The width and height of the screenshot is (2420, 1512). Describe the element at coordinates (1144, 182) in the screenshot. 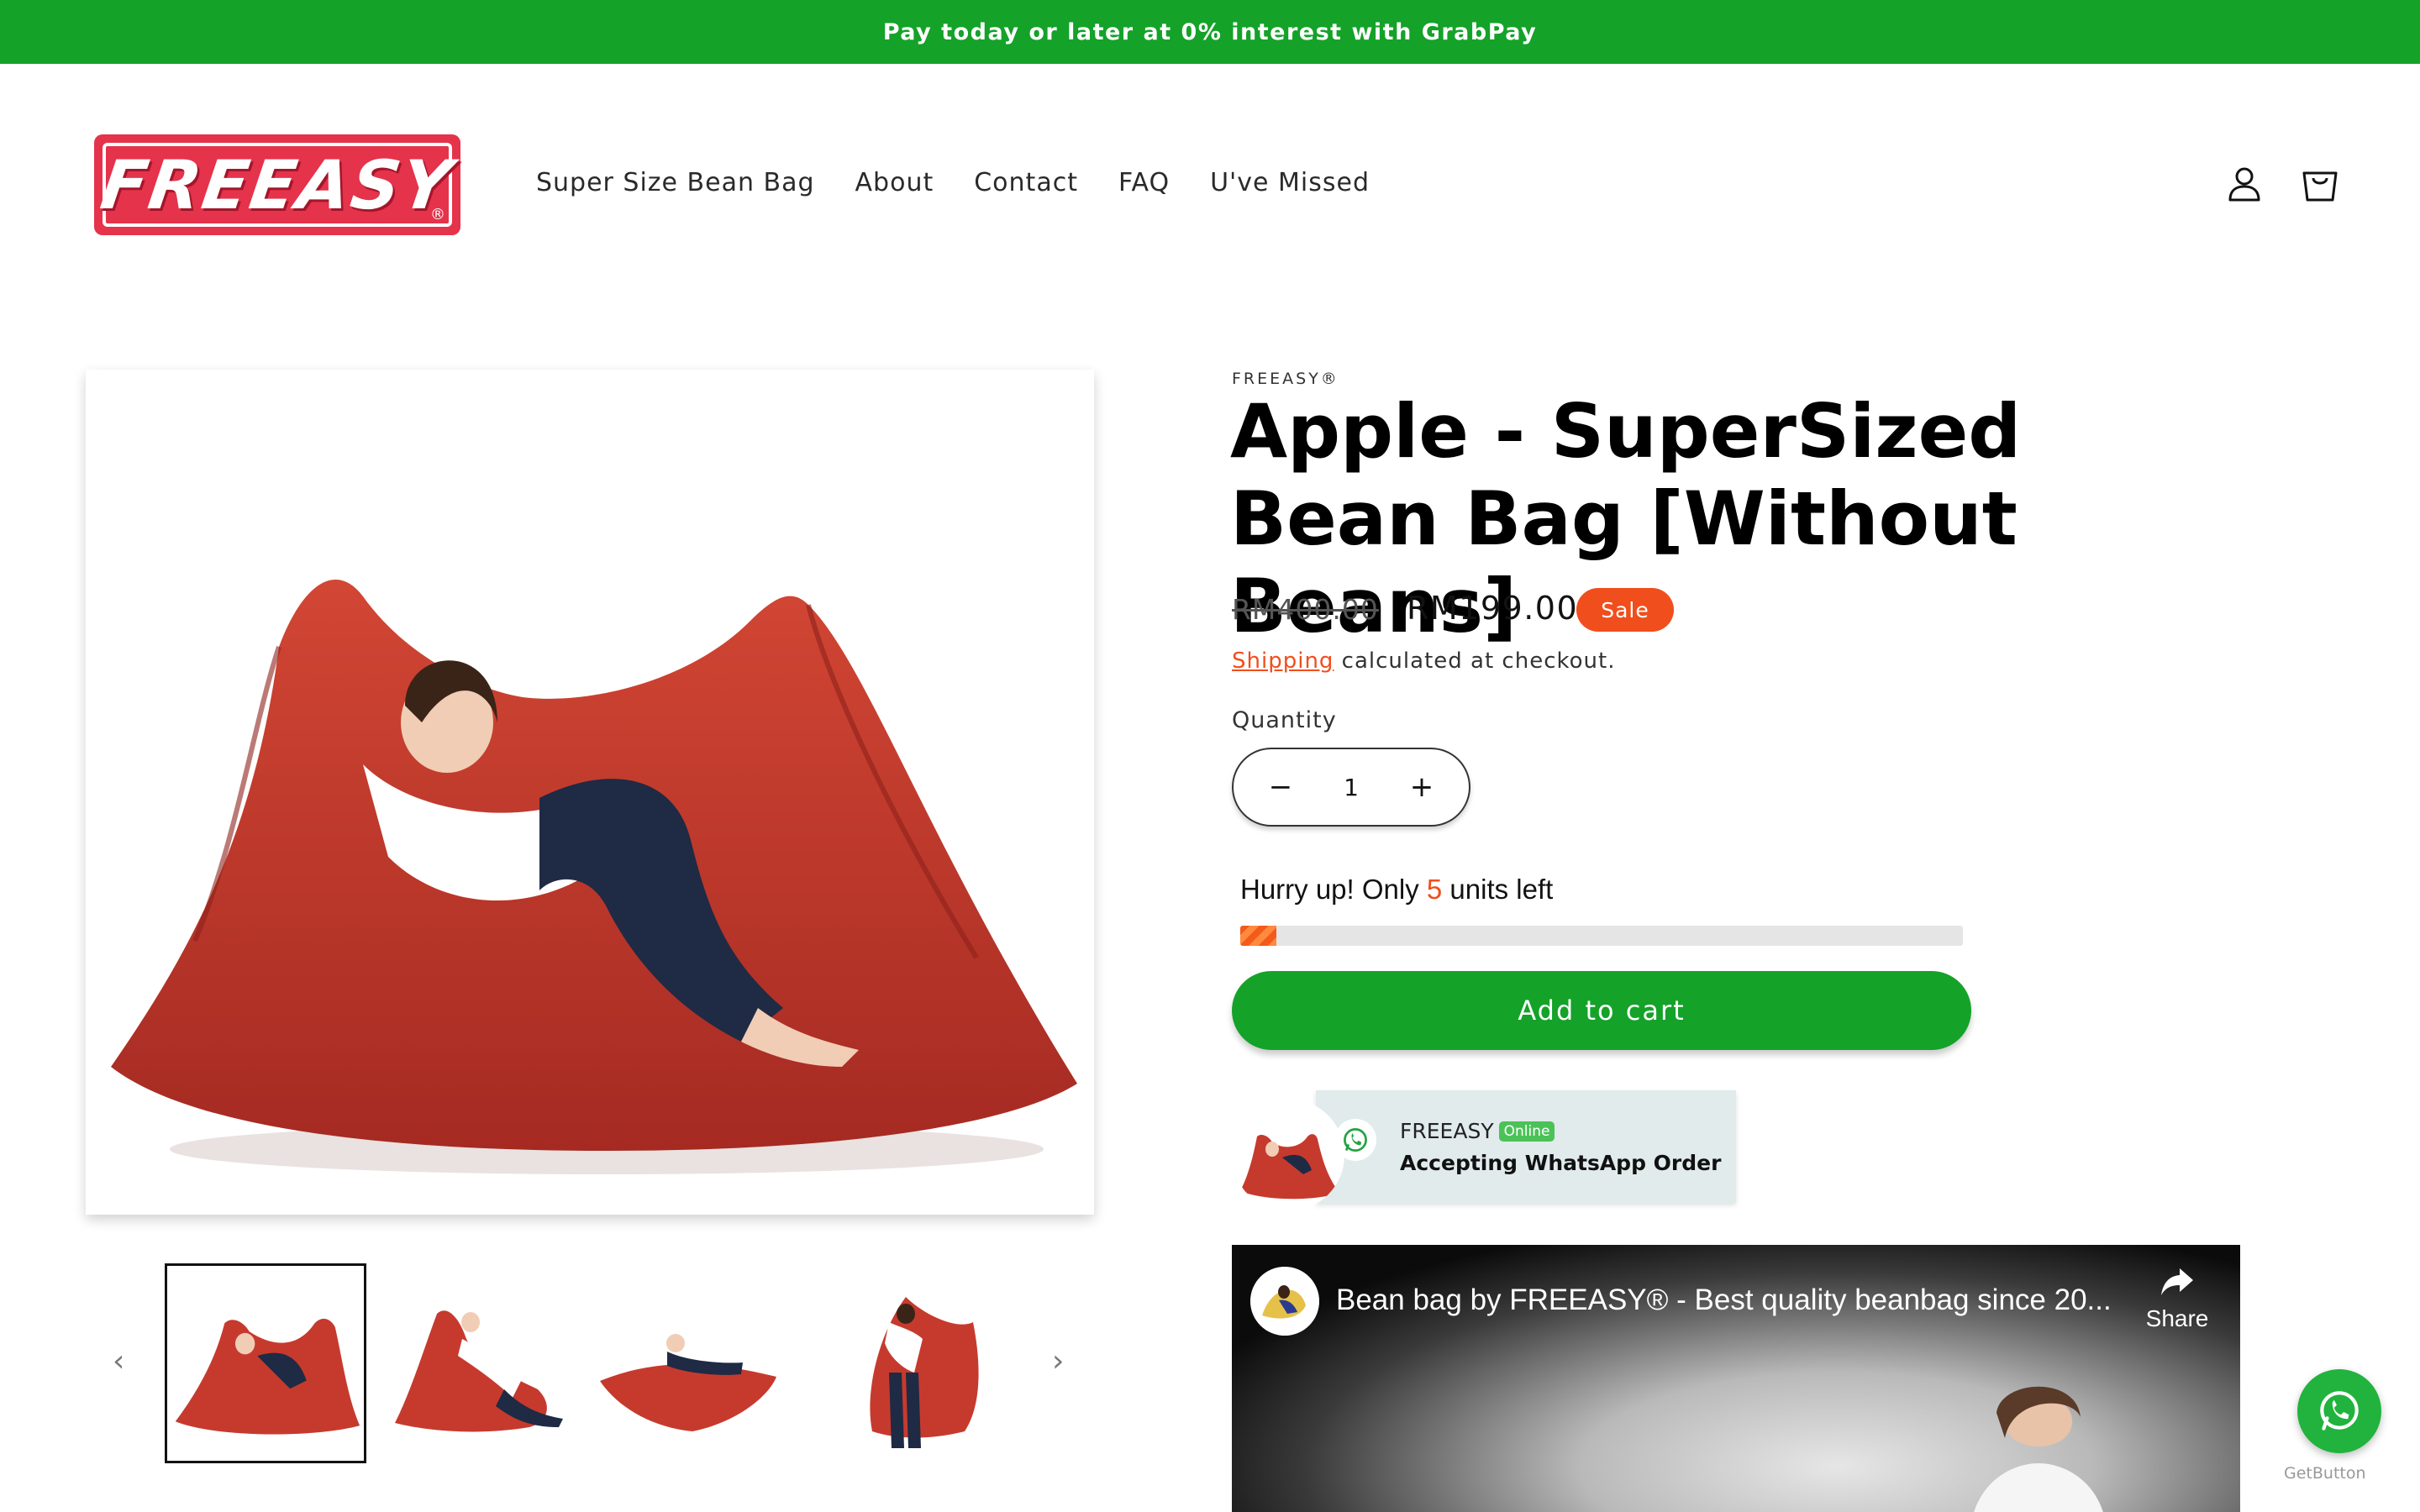

I see `nav-item-faq: FAQ` at that location.